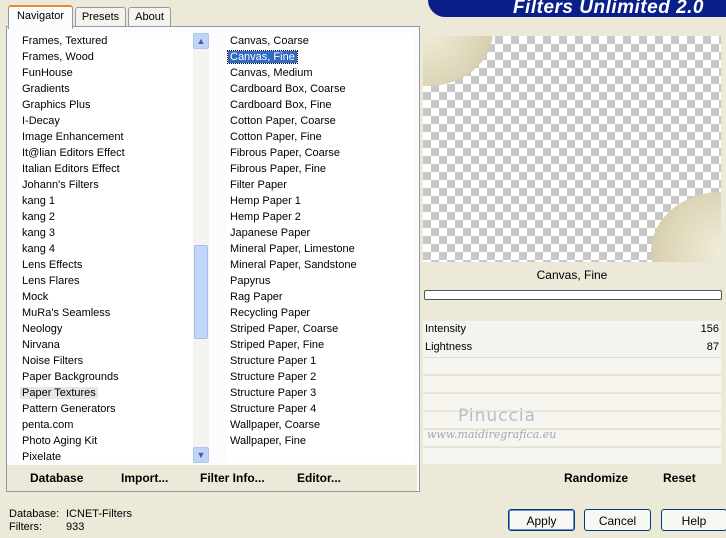 This screenshot has width=726, height=538. Describe the element at coordinates (320, 185) in the screenshot. I see `list-item: Filter Paper` at that location.